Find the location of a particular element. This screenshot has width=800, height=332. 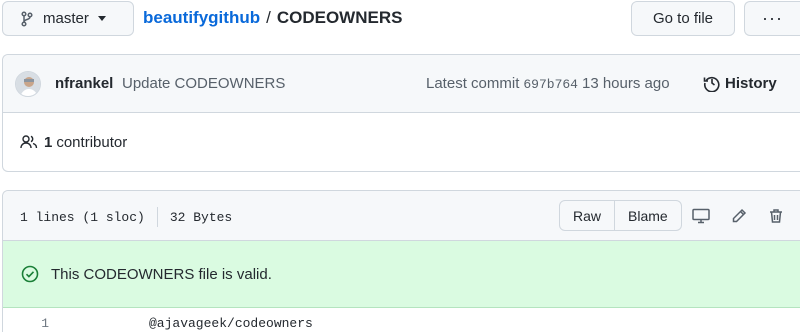

commit-message: Update CODEOWNERS is located at coordinates (203, 83).